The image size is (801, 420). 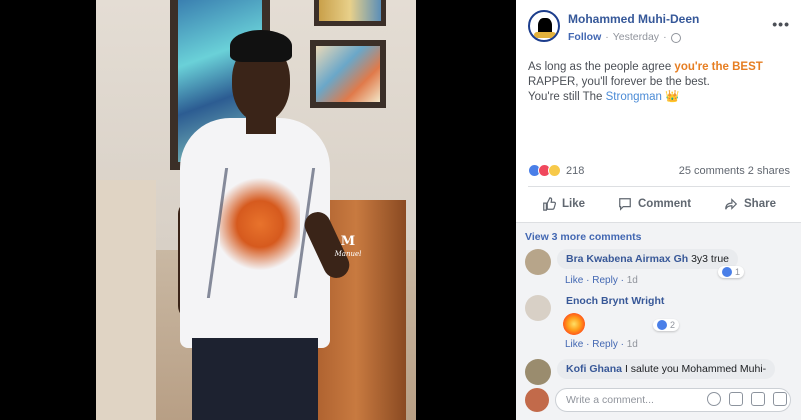 I want to click on comment-like-count: 1, so click(x=731, y=272).